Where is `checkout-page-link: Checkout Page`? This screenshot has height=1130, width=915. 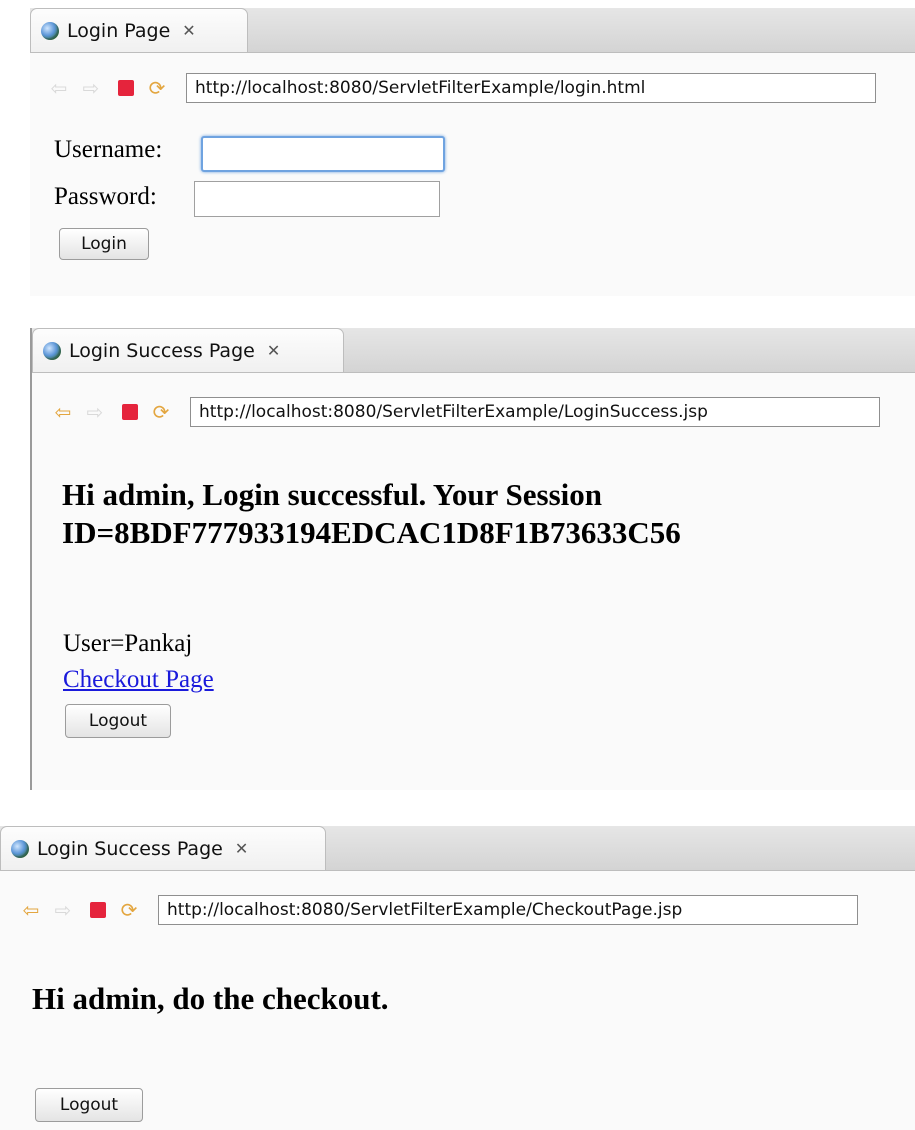
checkout-page-link: Checkout Page is located at coordinates (138, 680).